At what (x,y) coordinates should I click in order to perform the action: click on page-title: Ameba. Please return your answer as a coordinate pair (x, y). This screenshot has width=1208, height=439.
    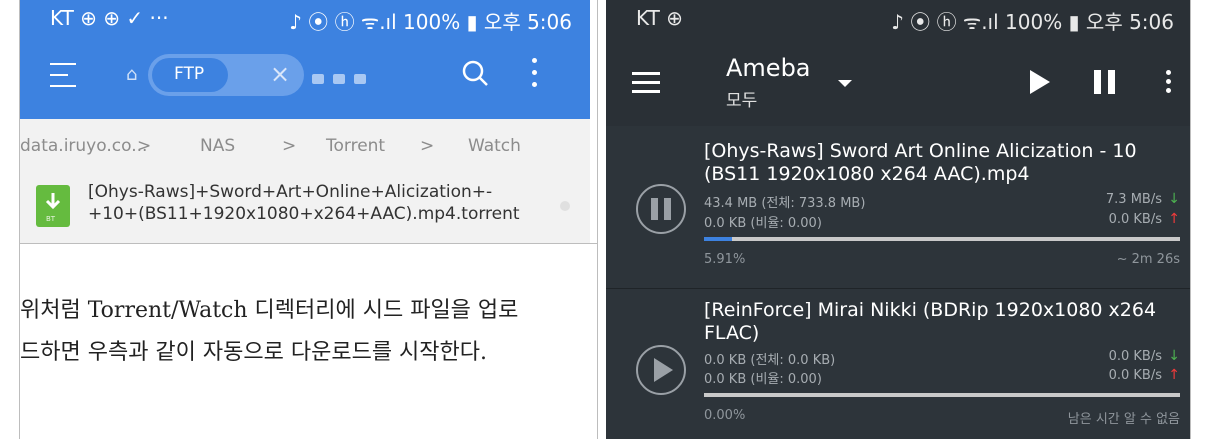
    Looking at the image, I should click on (768, 68).